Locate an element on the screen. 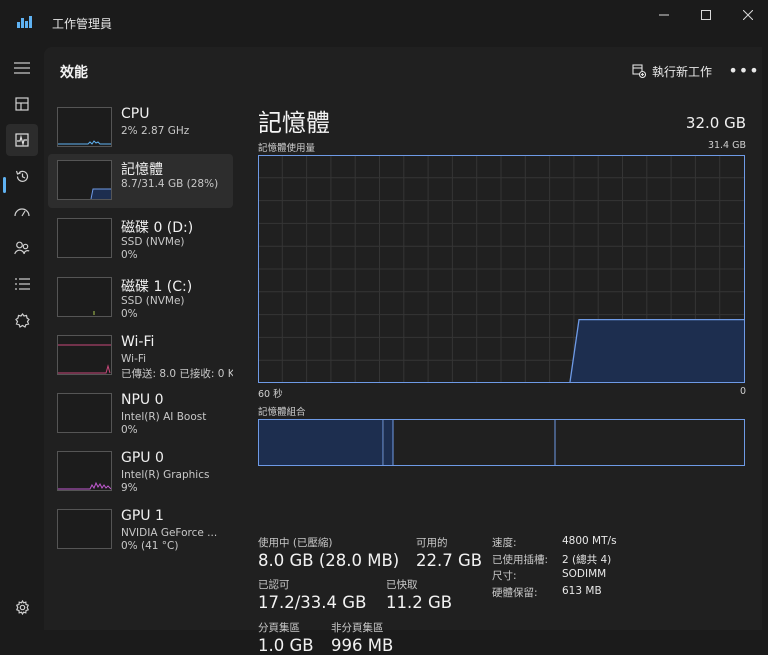 This screenshot has height=655, width=768. close-button is located at coordinates (748, 15).